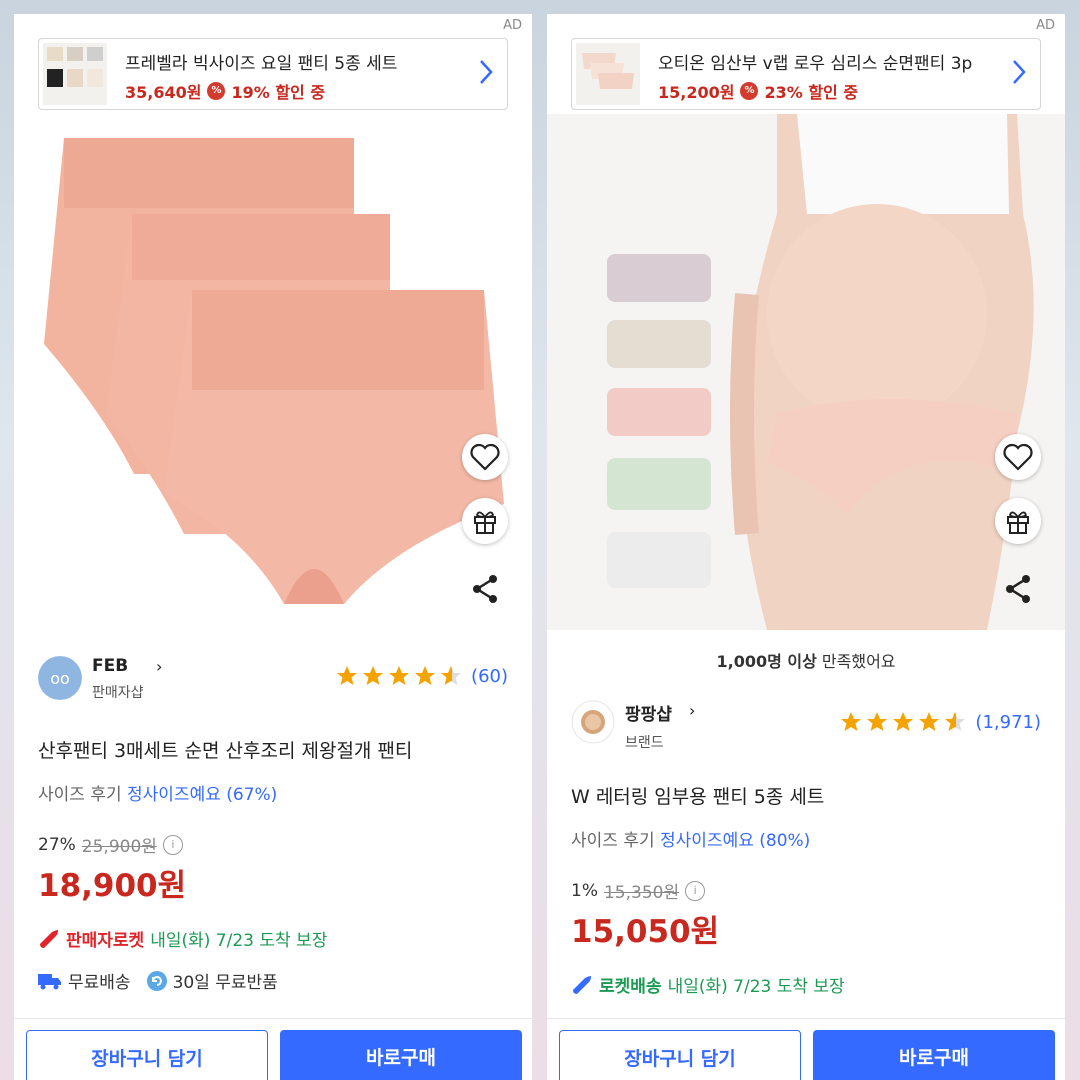  I want to click on satisfaction-count: 1,000명 이상, so click(766, 661).